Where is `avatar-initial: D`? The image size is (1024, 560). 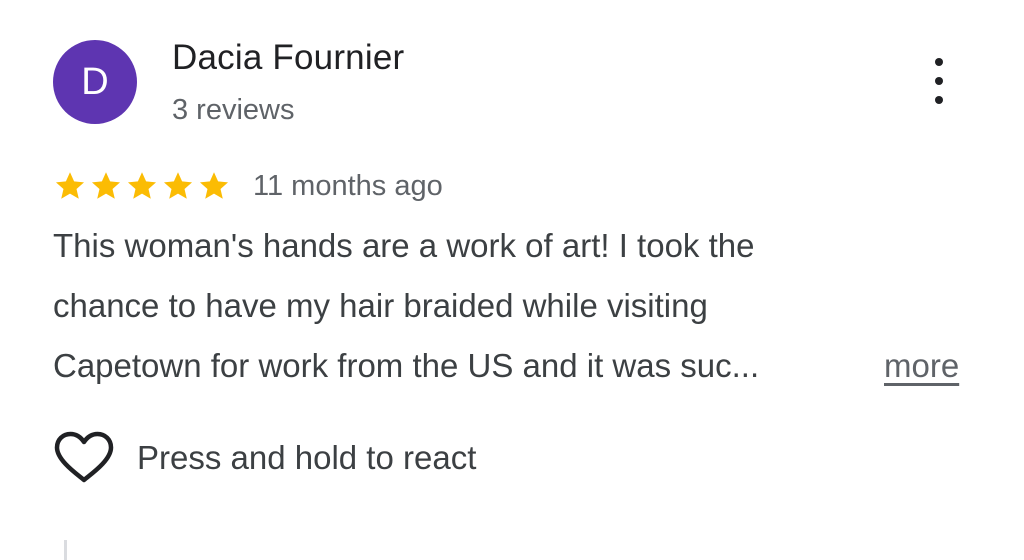
avatar-initial: D is located at coordinates (95, 81).